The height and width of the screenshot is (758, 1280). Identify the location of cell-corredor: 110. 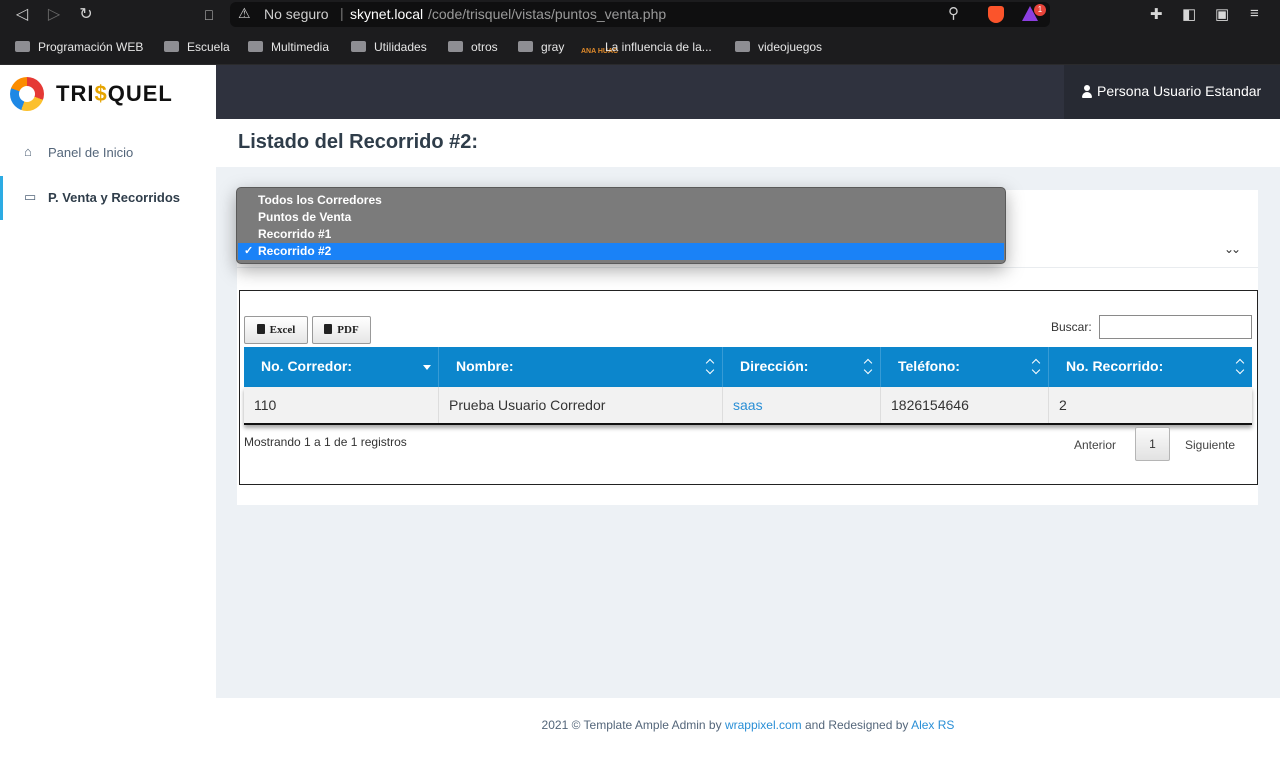
(341, 405).